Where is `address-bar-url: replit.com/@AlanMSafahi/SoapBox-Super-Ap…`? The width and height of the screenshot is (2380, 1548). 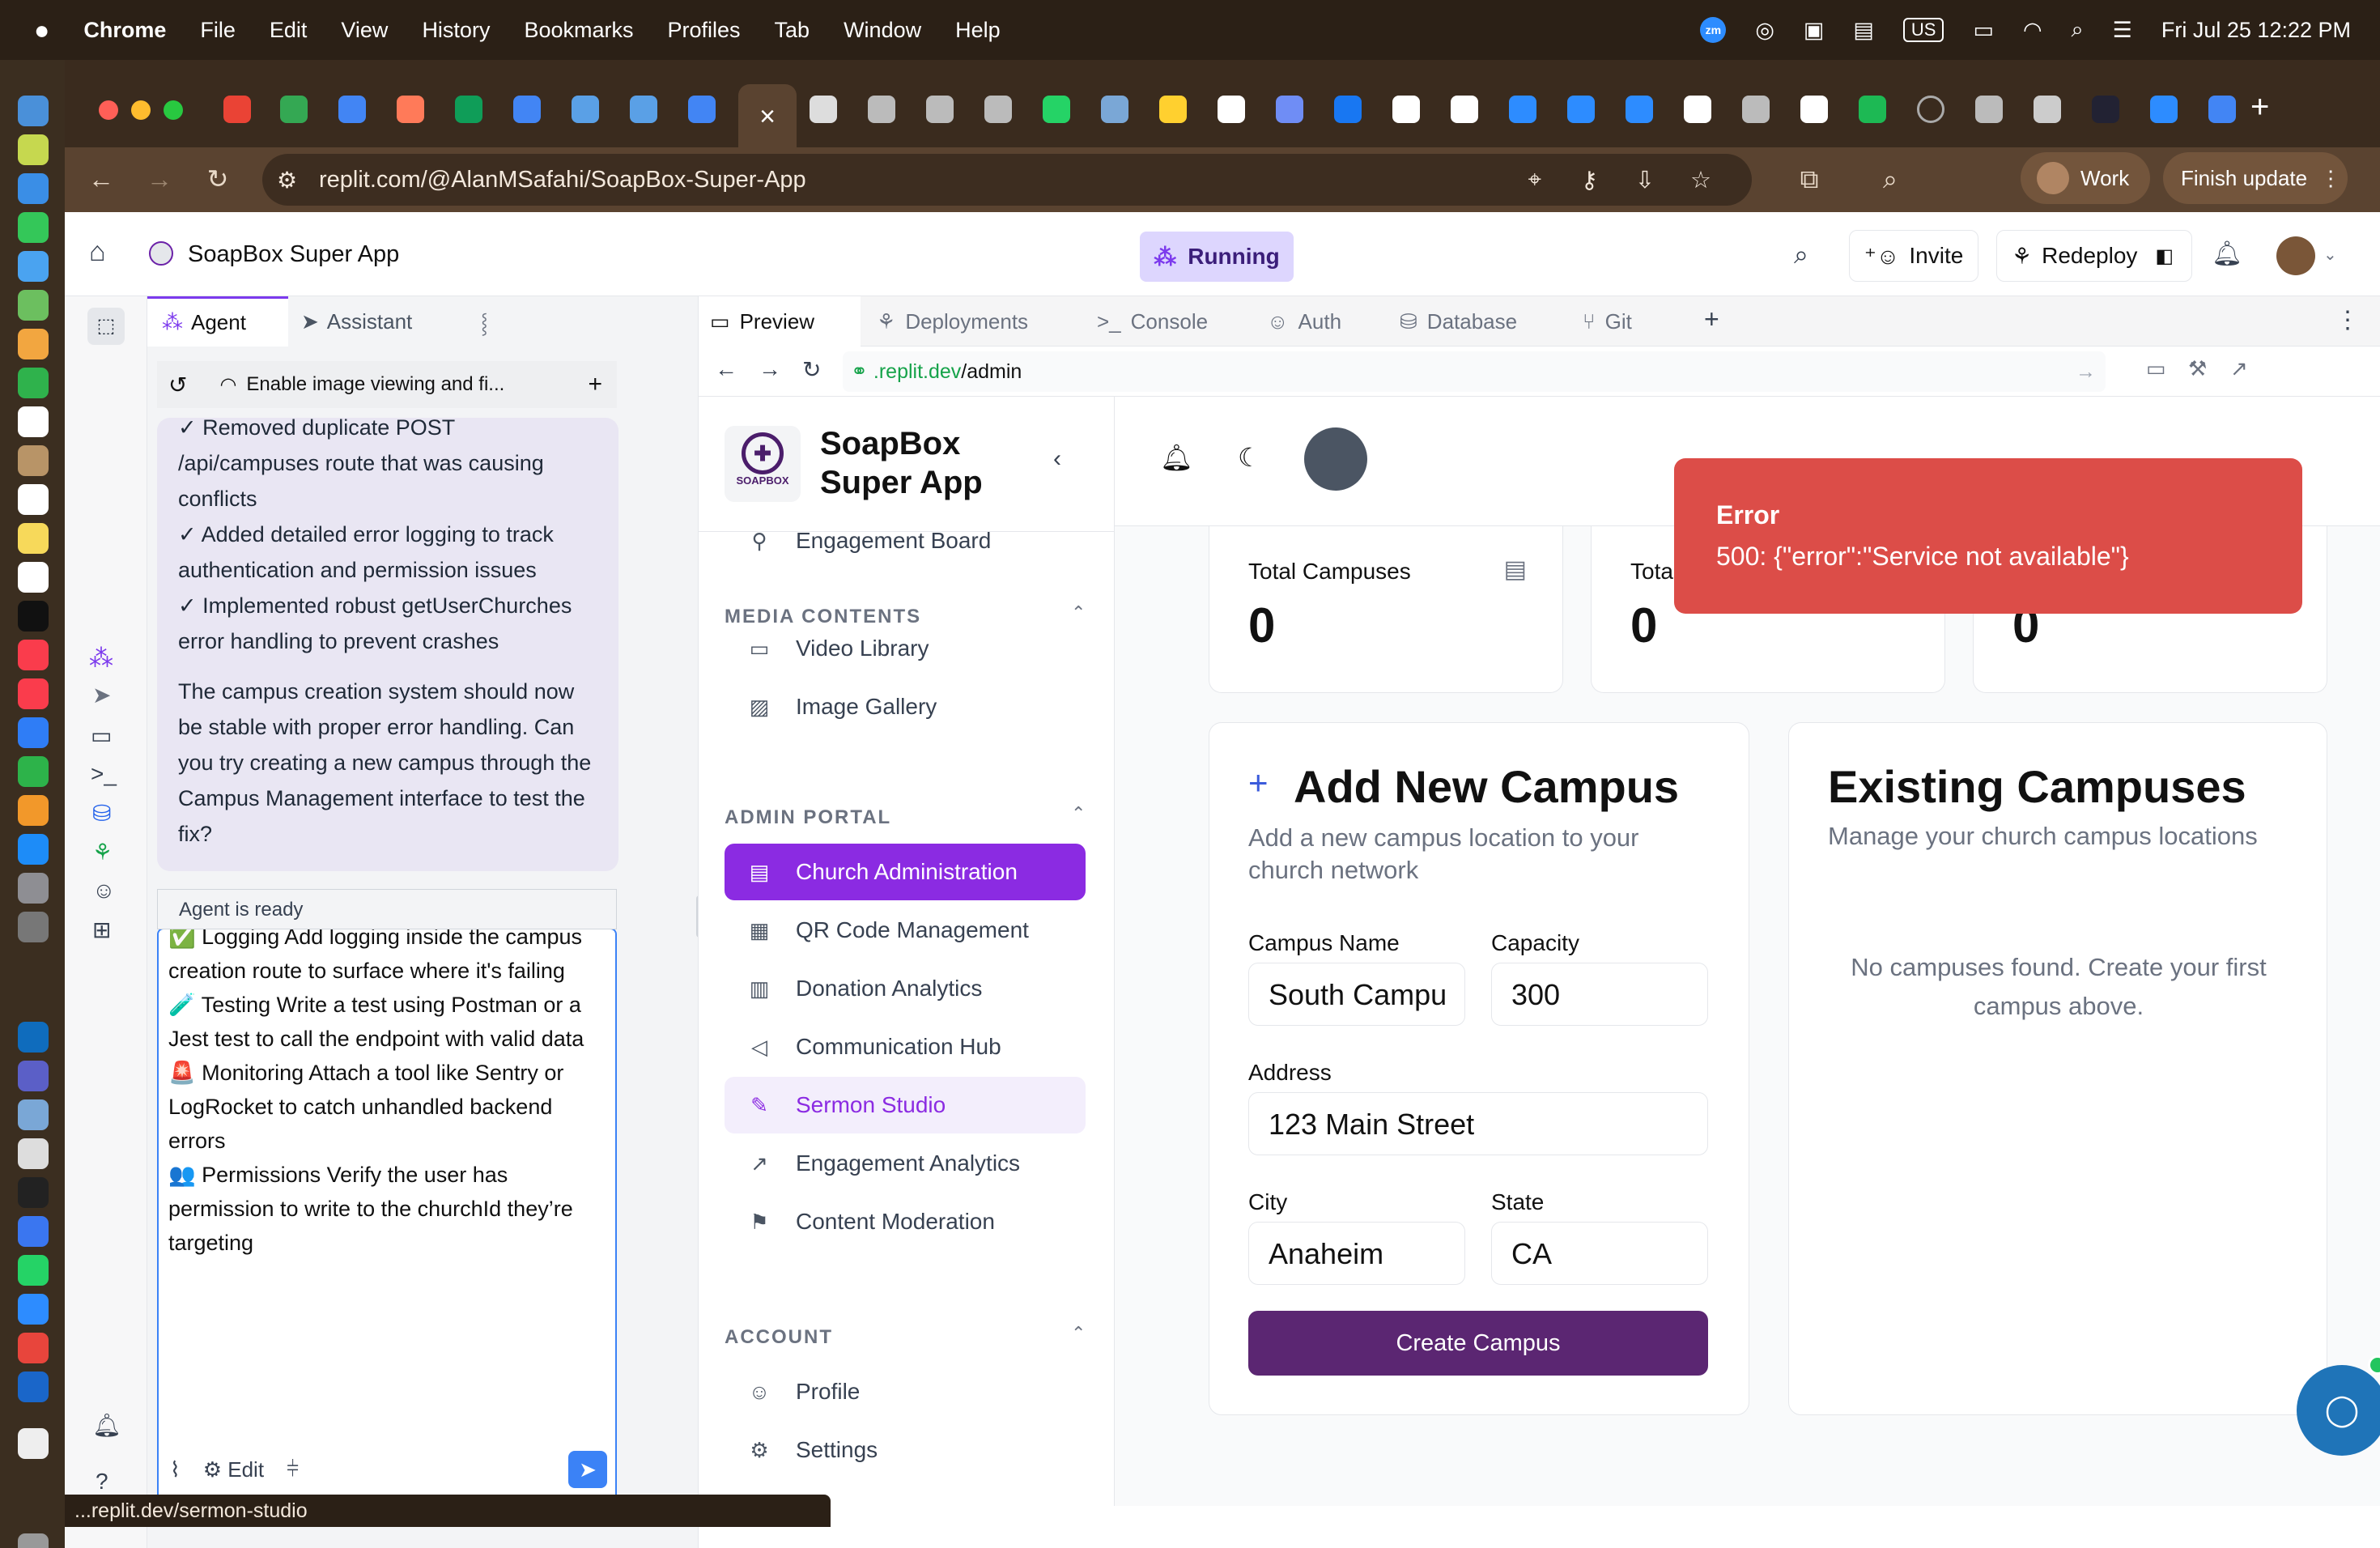 address-bar-url: replit.com/@AlanMSafahi/SoapBox-Super-Ap… is located at coordinates (562, 181).